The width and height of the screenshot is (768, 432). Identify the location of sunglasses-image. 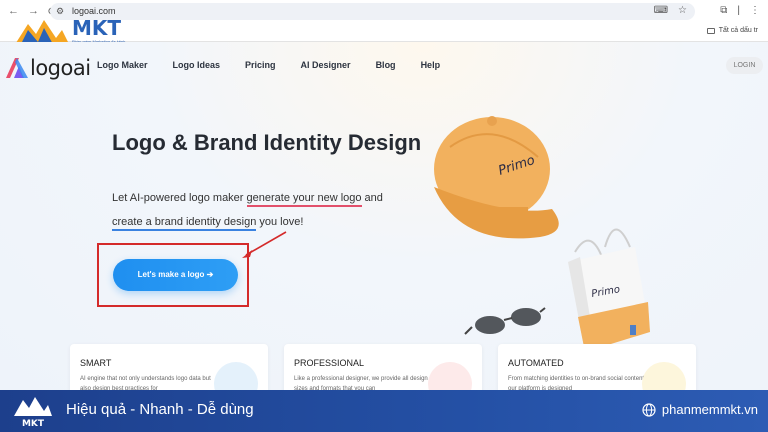
(505, 321).